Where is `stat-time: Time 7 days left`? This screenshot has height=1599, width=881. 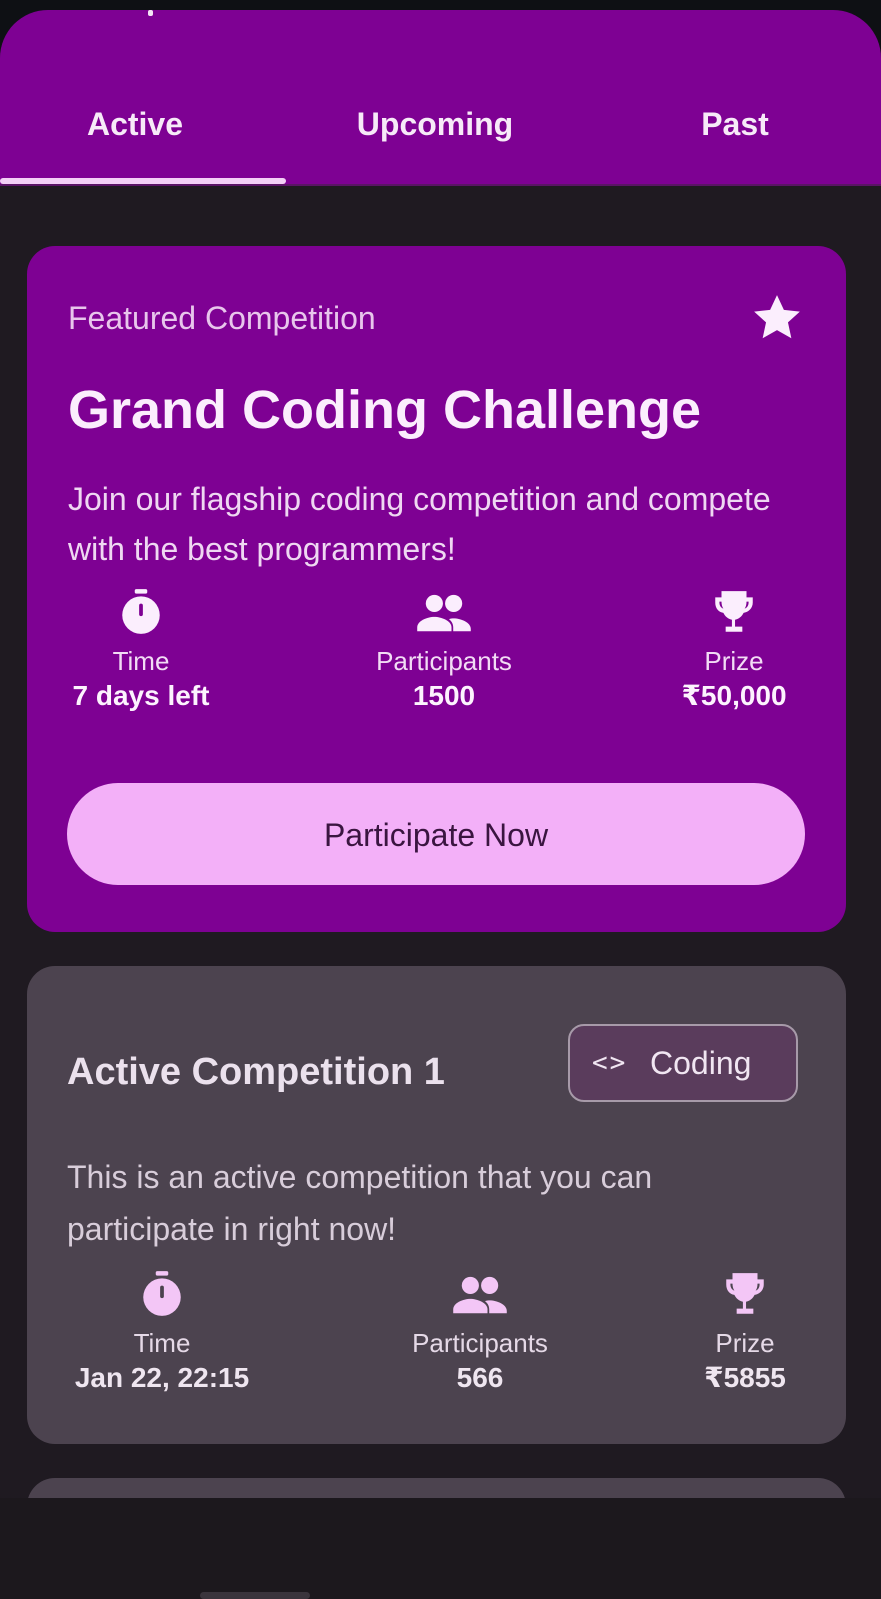
stat-time: Time 7 days left is located at coordinates (141, 650).